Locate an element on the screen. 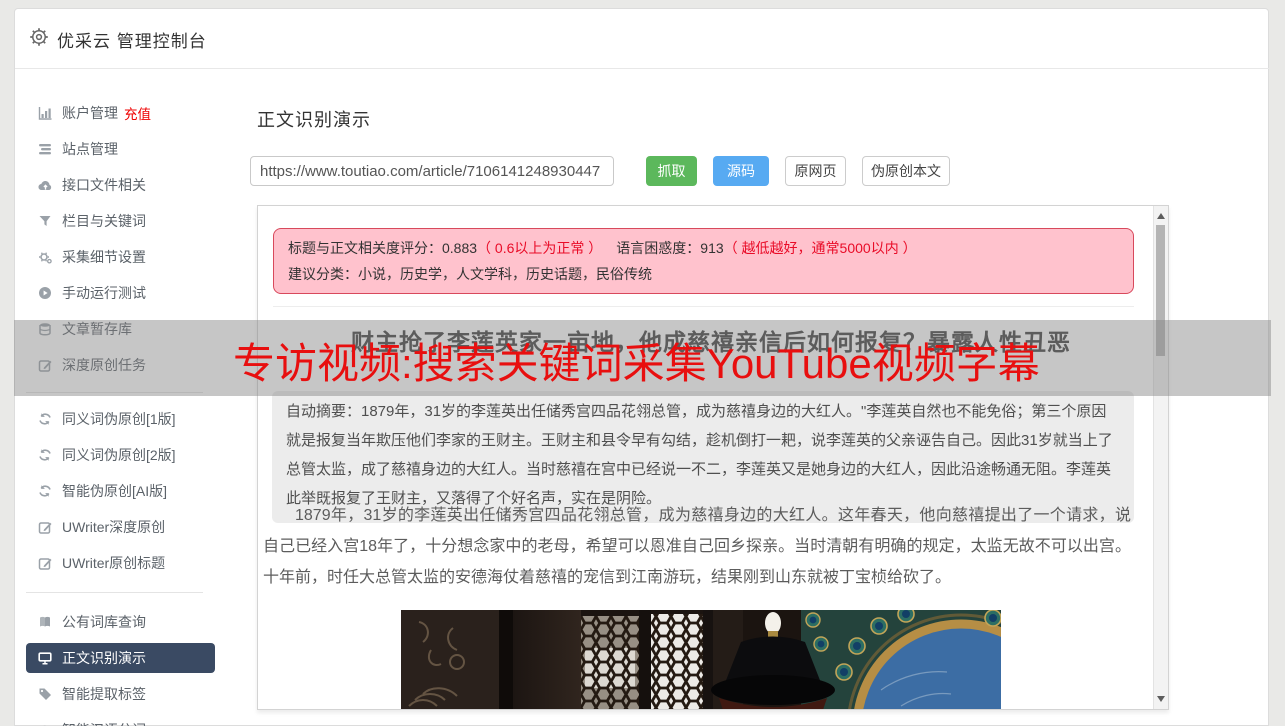 This screenshot has height=726, width=1285. sidebar-item-label: 正文识别演示 is located at coordinates (104, 658).